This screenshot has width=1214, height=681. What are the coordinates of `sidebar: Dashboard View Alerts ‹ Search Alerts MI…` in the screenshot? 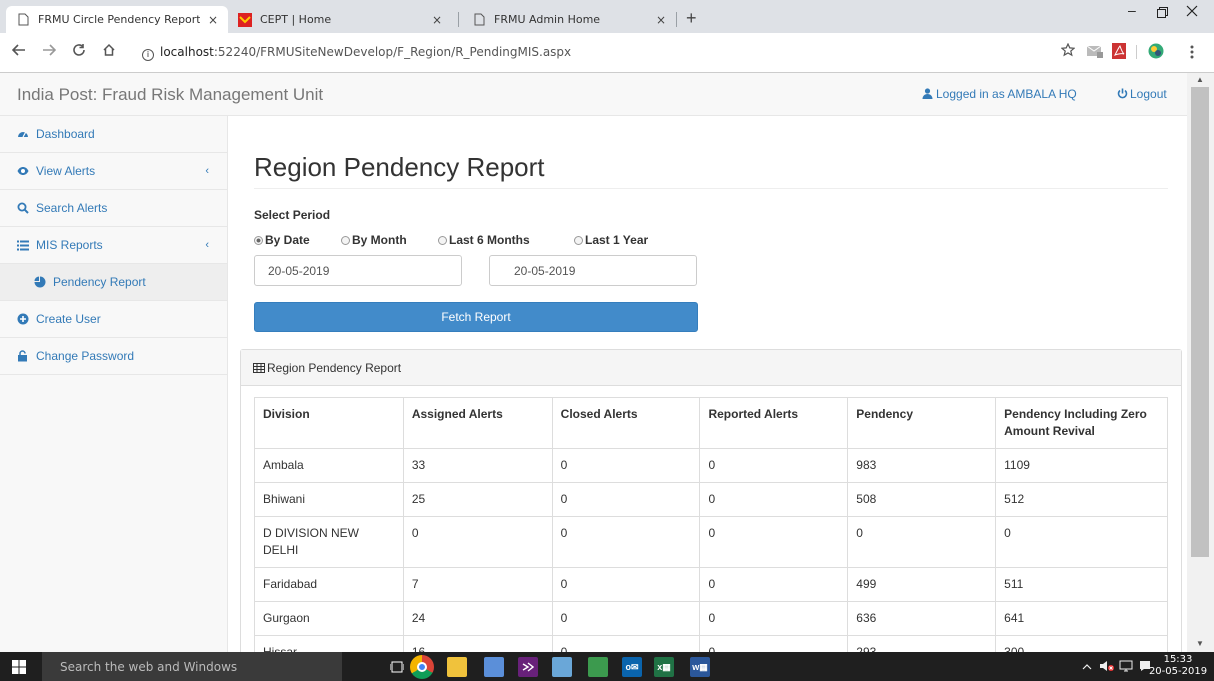 It's located at (114, 384).